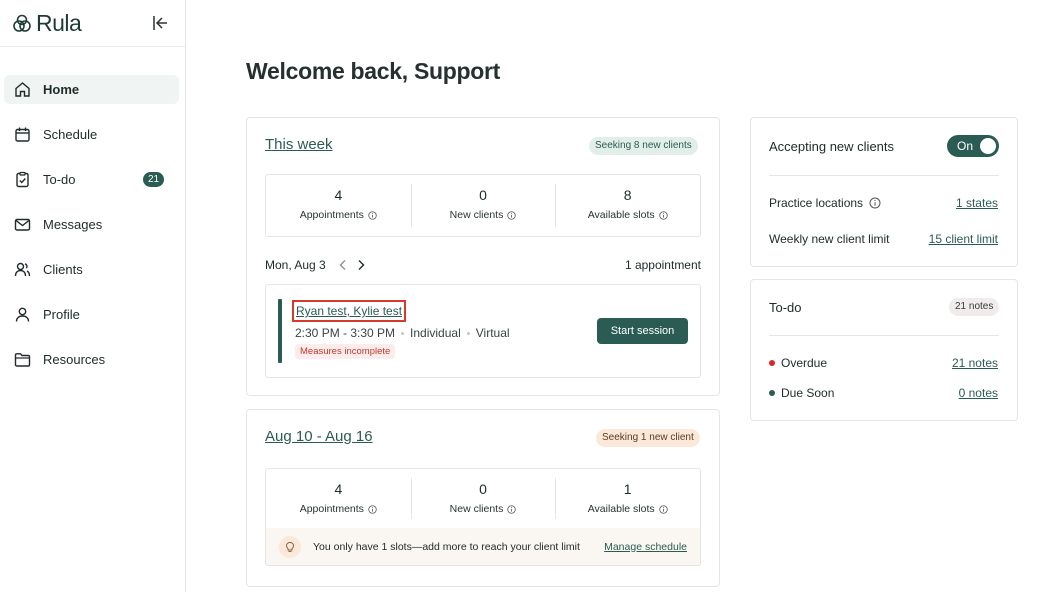 Image resolution: width=1057 pixels, height=592 pixels. Describe the element at coordinates (808, 393) in the screenshot. I see `row-label: Due Soon` at that location.